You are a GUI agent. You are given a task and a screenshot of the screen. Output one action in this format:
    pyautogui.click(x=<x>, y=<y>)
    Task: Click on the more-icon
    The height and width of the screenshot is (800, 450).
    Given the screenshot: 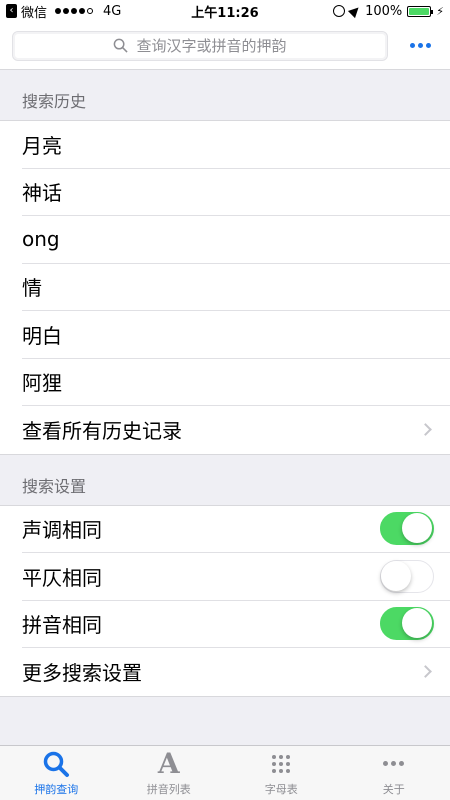 What is the action you would take?
    pyautogui.click(x=394, y=764)
    